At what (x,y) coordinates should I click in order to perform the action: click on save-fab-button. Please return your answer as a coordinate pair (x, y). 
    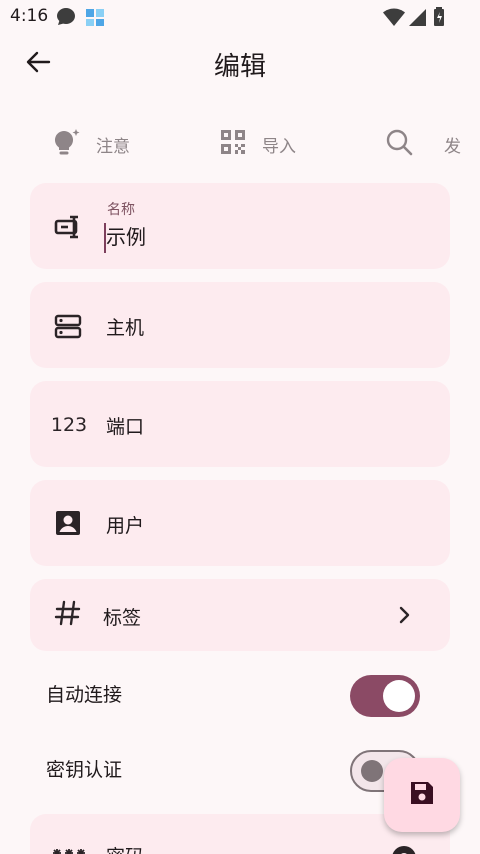
    Looking at the image, I should click on (422, 795).